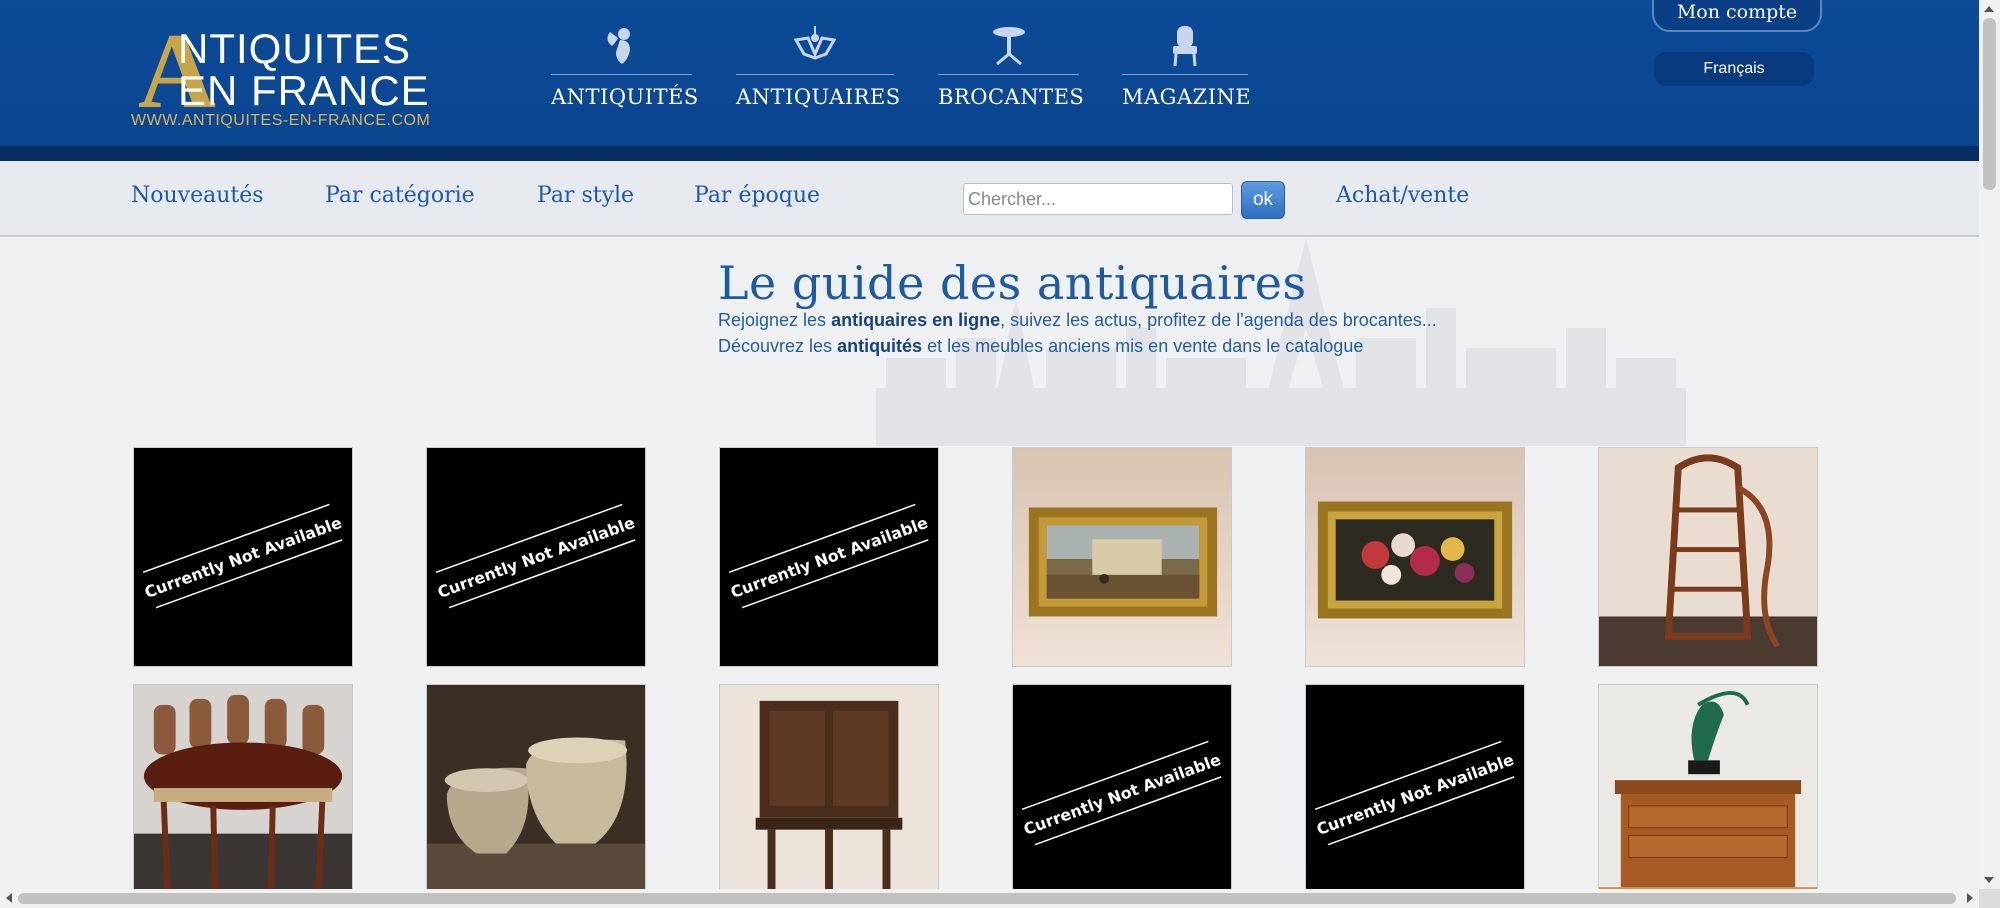 Image resolution: width=2000 pixels, height=908 pixels. What do you see at coordinates (879, 346) in the screenshot?
I see `link-antiquites: antiquités` at bounding box center [879, 346].